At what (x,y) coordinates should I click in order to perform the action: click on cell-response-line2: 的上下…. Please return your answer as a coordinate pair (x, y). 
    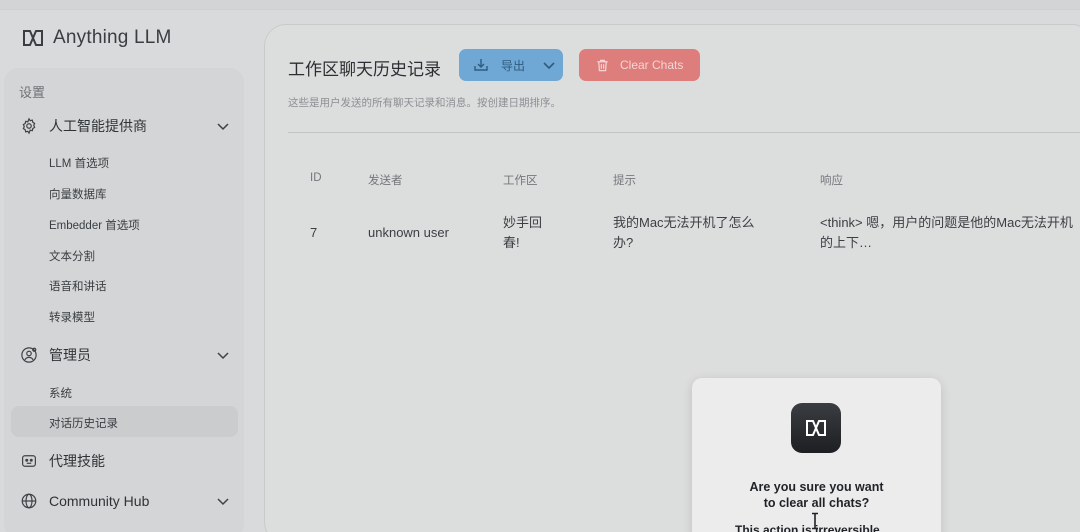
    Looking at the image, I should click on (846, 242).